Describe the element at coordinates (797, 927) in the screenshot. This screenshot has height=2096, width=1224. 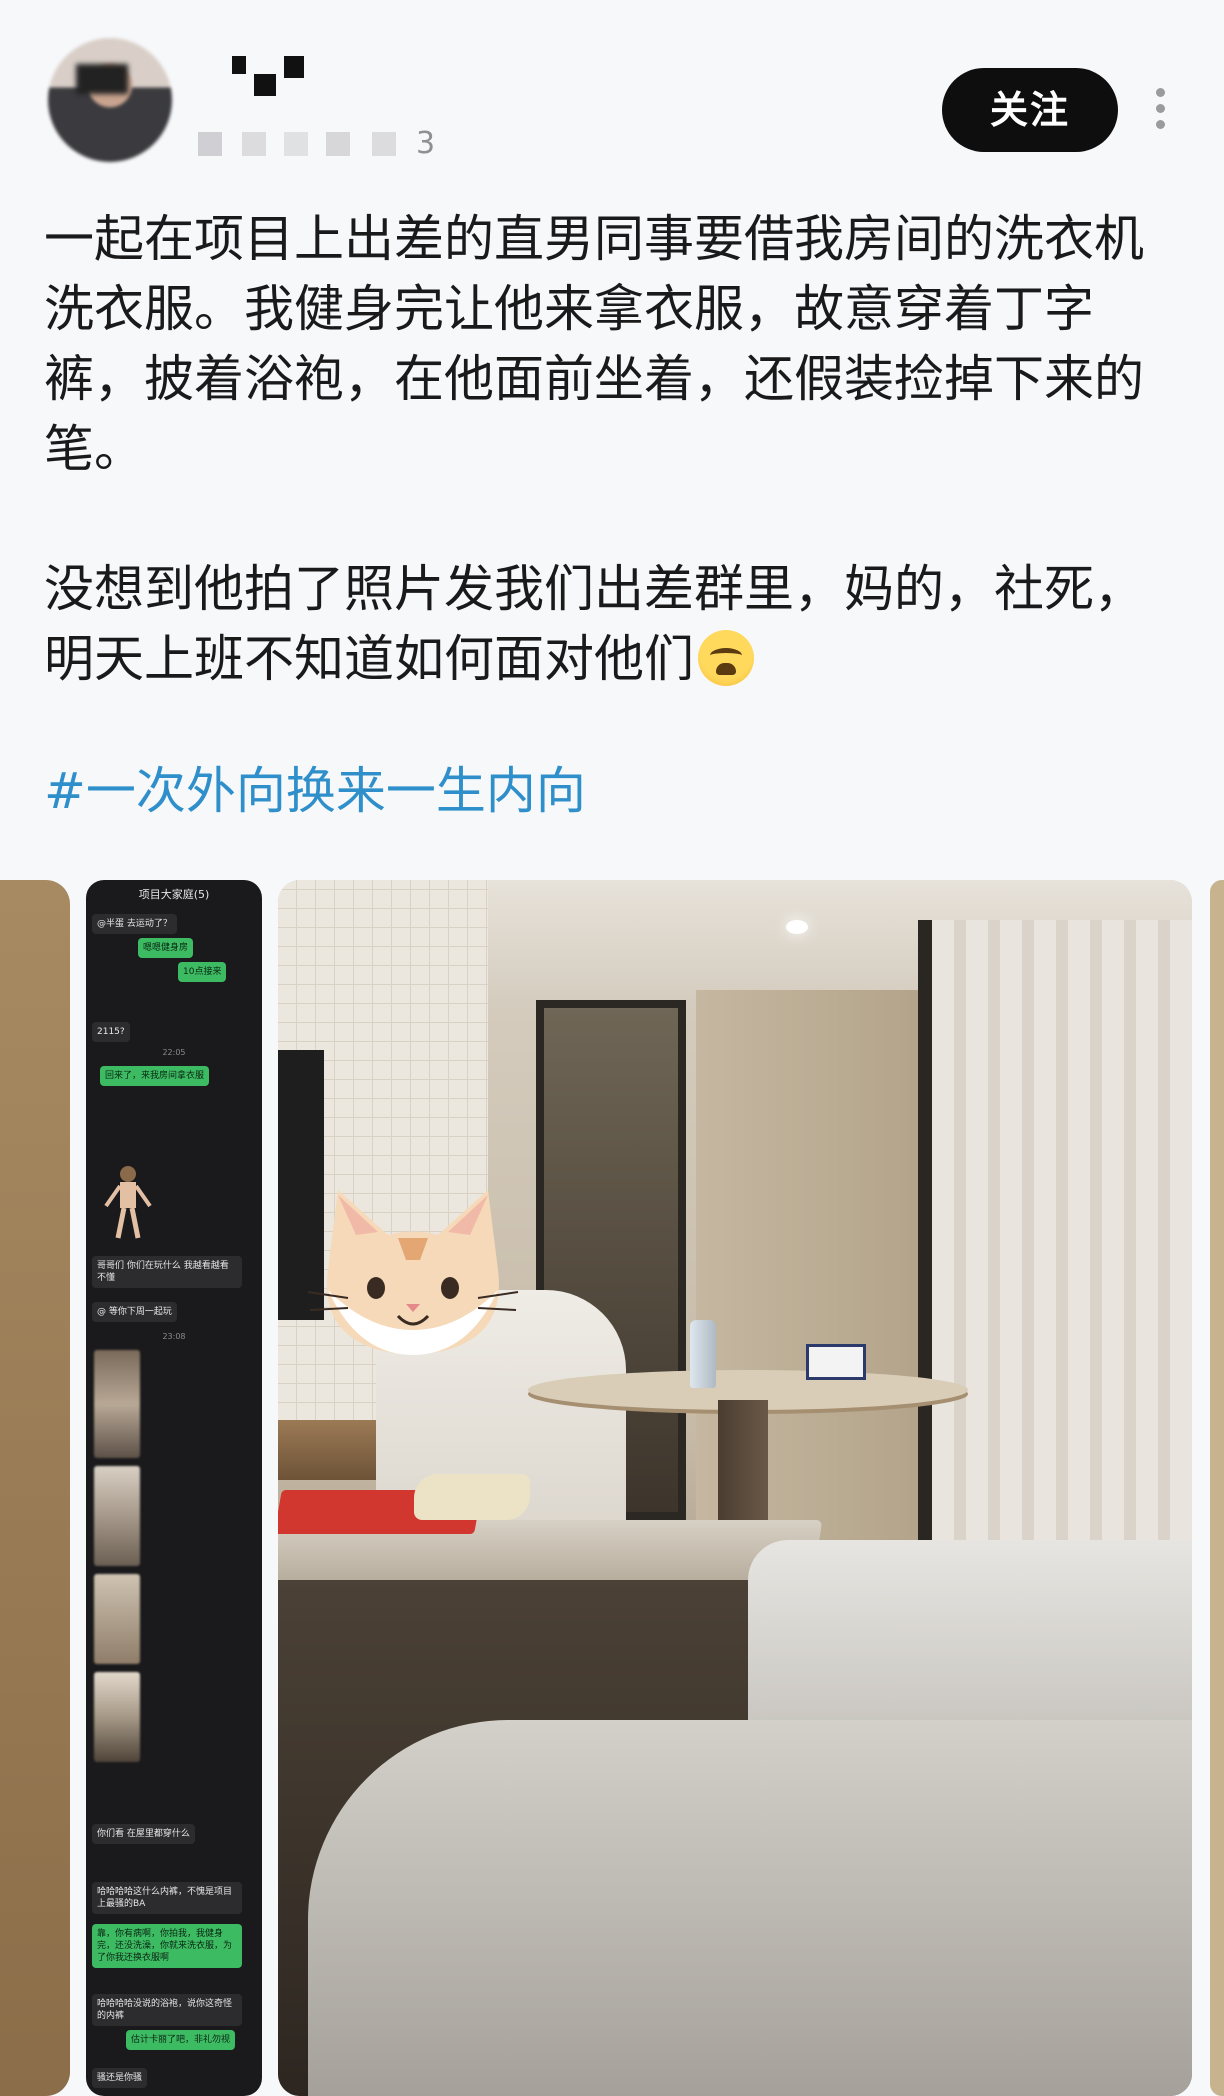
I see `ceiling-light` at that location.